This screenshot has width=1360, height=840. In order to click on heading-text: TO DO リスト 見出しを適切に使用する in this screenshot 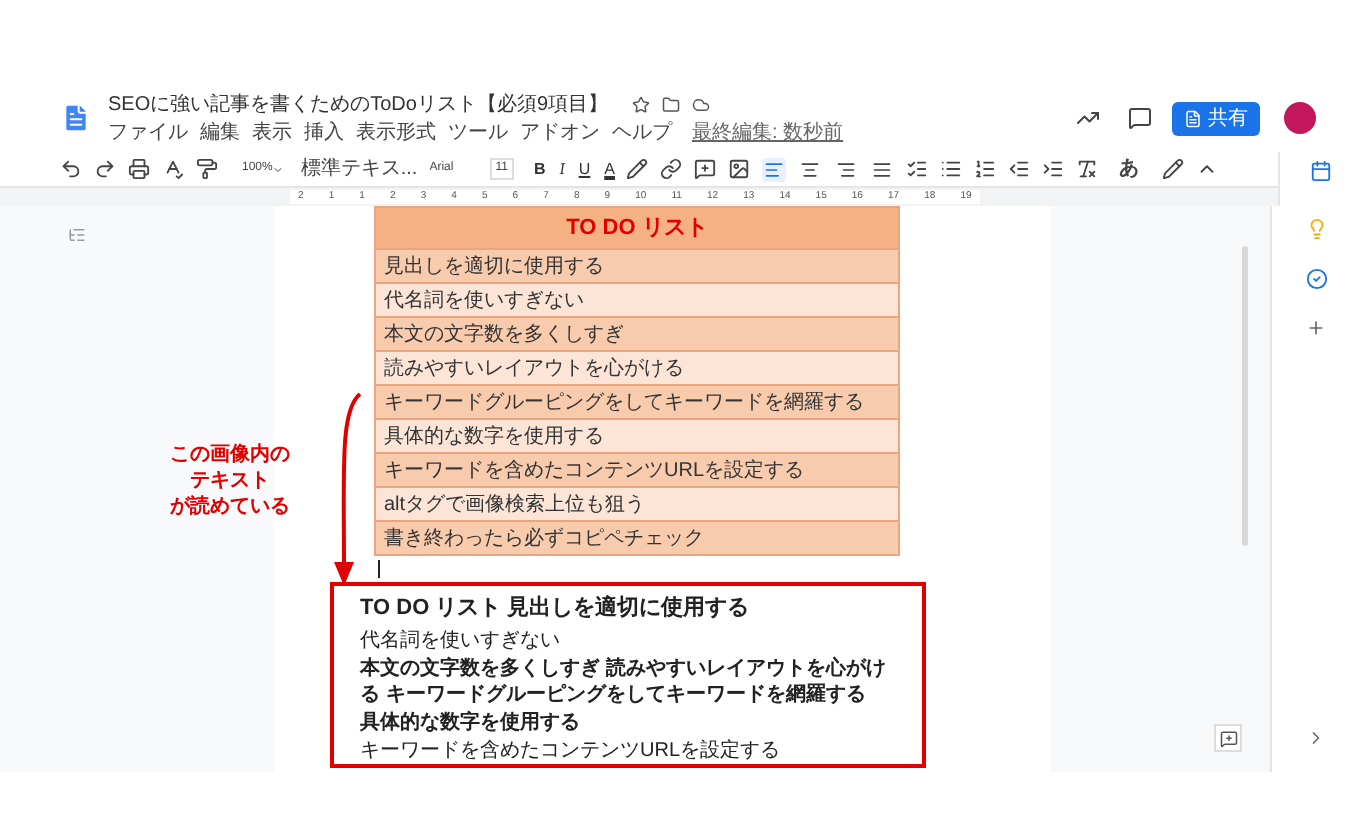, I will do `click(556, 608)`.